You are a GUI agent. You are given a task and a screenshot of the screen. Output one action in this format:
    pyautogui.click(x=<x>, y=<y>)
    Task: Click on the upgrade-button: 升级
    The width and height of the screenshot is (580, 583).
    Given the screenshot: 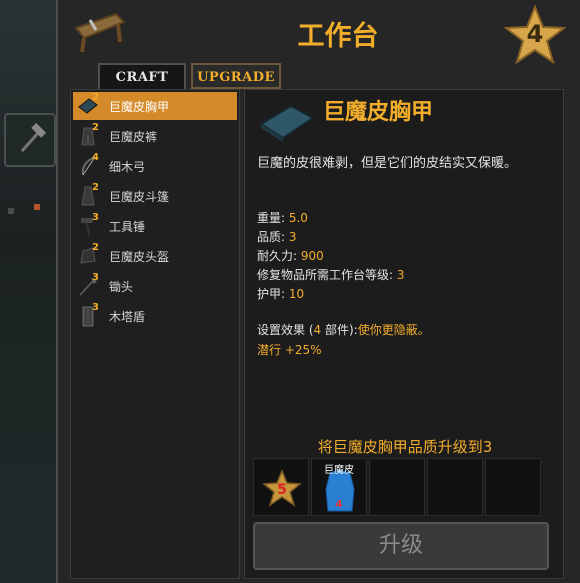 What is the action you would take?
    pyautogui.click(x=401, y=546)
    